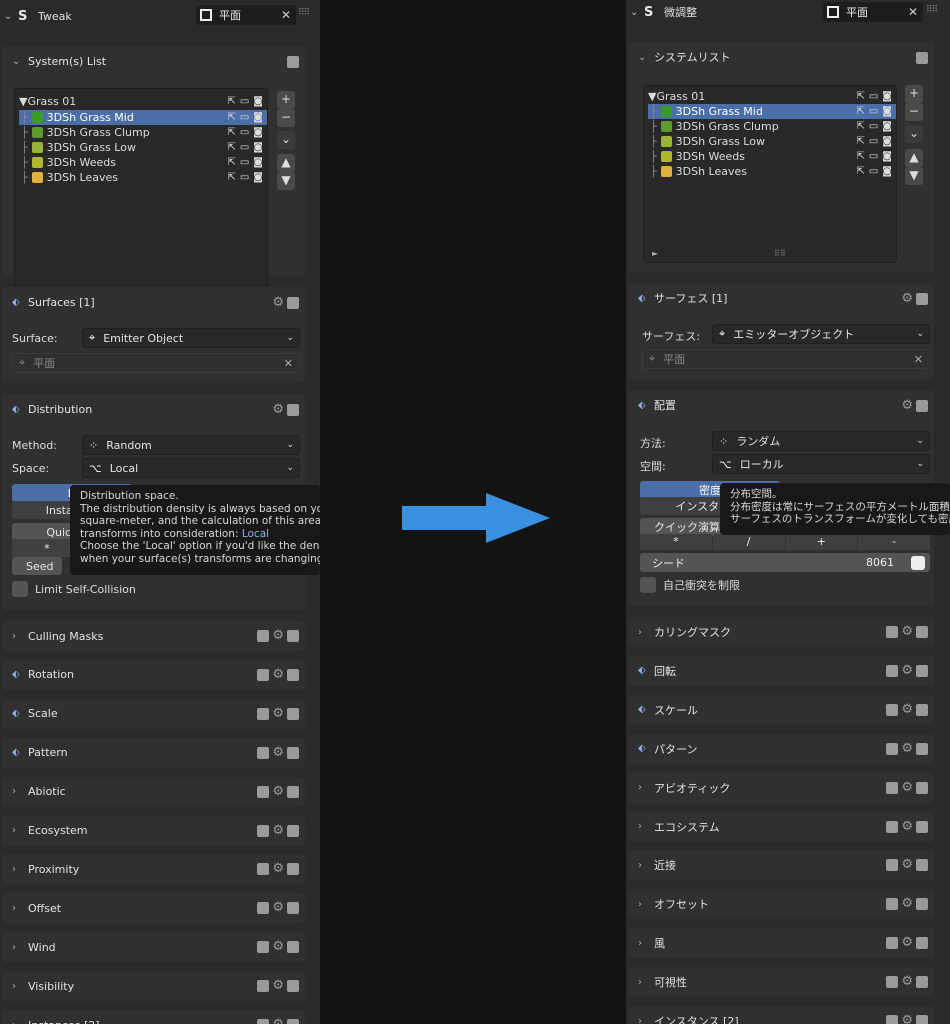  Describe the element at coordinates (748, 542) in the screenshot. I see `quick-math-op-button: /` at that location.